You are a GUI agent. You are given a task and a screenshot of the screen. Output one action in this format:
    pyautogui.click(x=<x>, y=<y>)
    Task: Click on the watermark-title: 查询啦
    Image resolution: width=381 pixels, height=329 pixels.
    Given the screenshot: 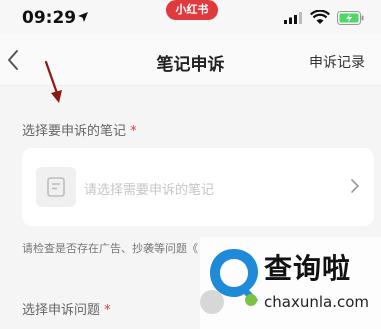 What is the action you would take?
    pyautogui.click(x=308, y=268)
    